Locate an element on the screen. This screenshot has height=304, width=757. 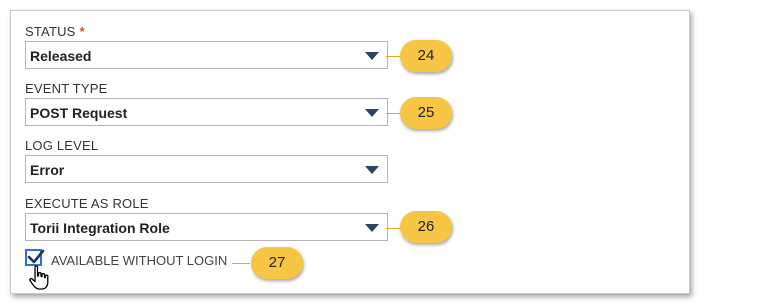
callout-badge: 27 is located at coordinates (277, 263).